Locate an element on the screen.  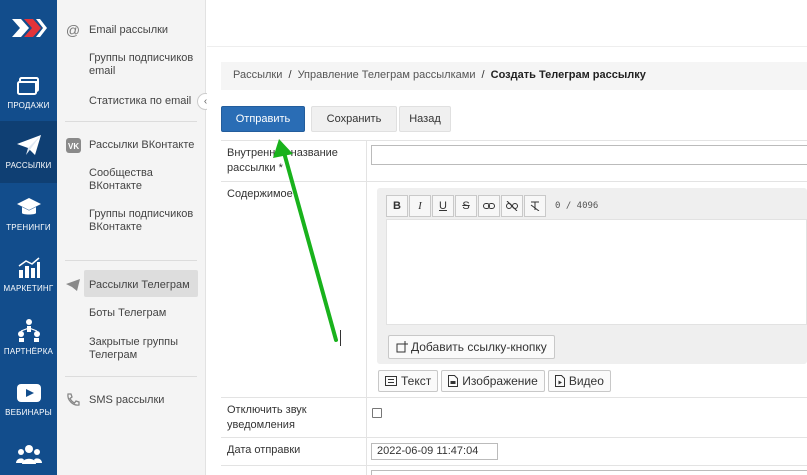
rail-label-mailings: Рассылки is located at coordinates (28, 165).